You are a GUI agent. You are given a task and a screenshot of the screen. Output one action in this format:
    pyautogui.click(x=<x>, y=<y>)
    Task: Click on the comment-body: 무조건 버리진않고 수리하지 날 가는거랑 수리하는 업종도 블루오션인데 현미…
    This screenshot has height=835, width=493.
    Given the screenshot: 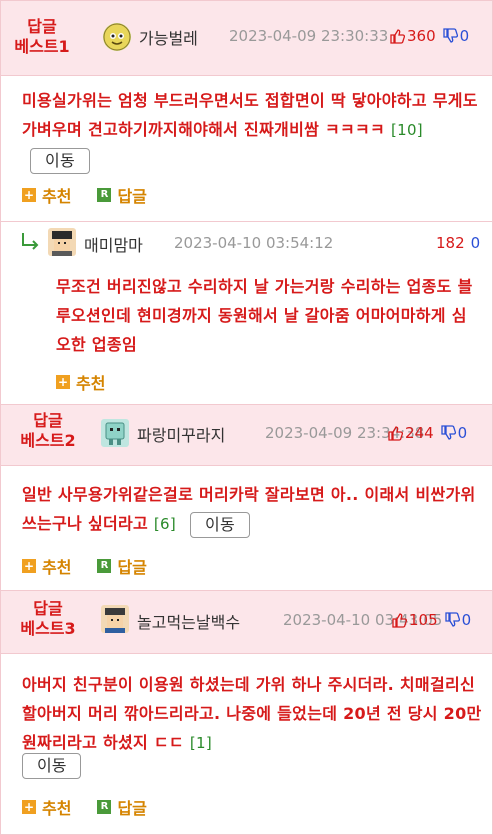 What is the action you would take?
    pyautogui.click(x=264, y=315)
    